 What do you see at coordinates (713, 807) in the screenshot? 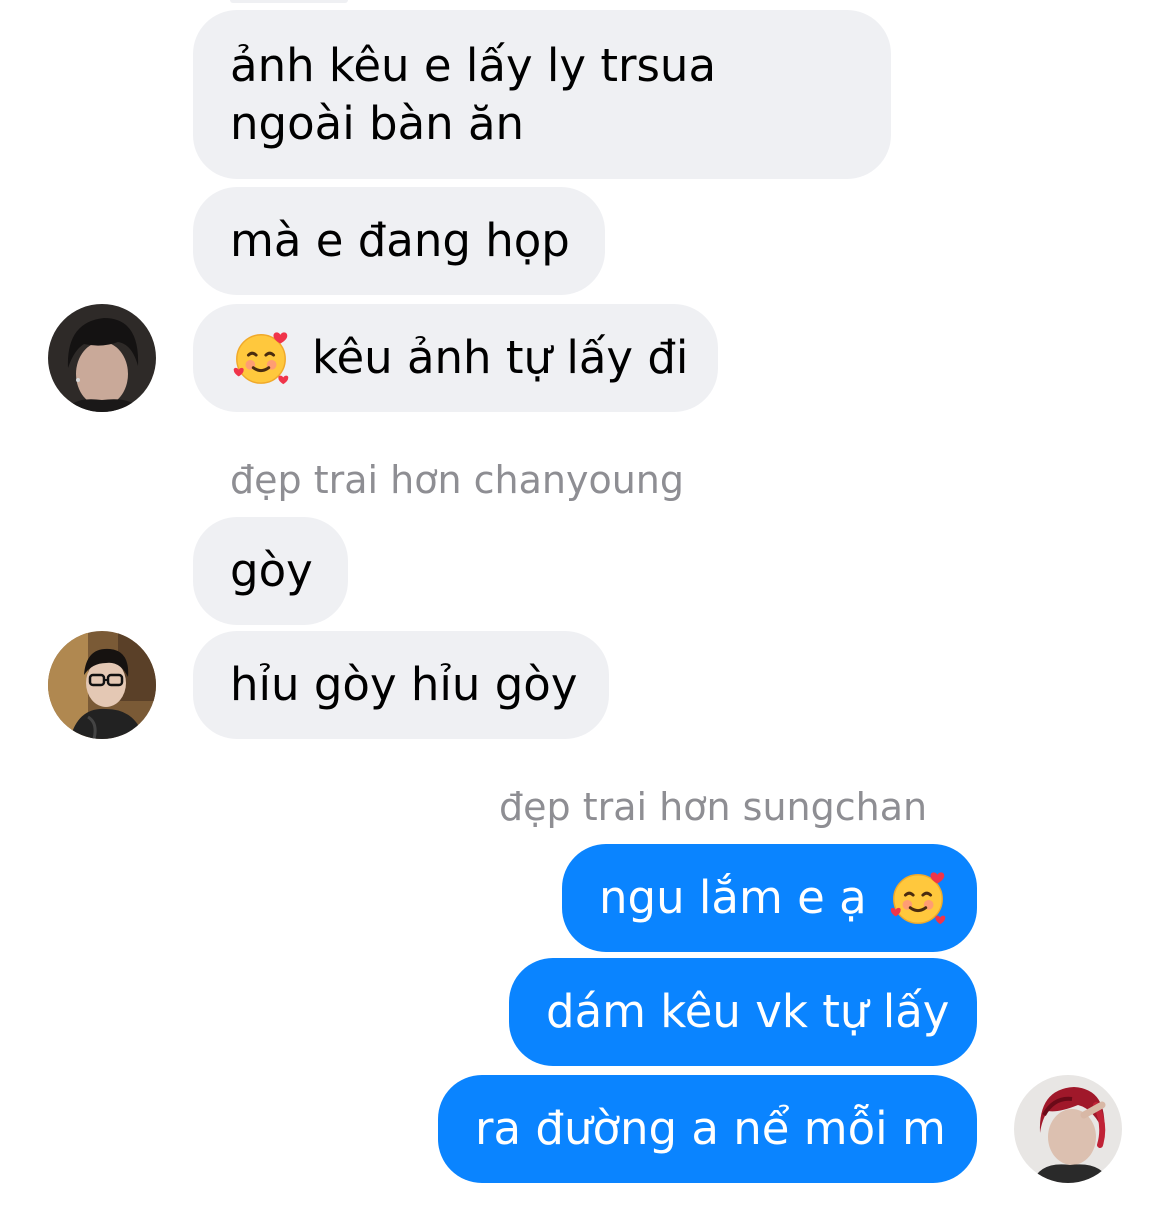
I see `sender-name: đẹp trai hơn sungchan` at bounding box center [713, 807].